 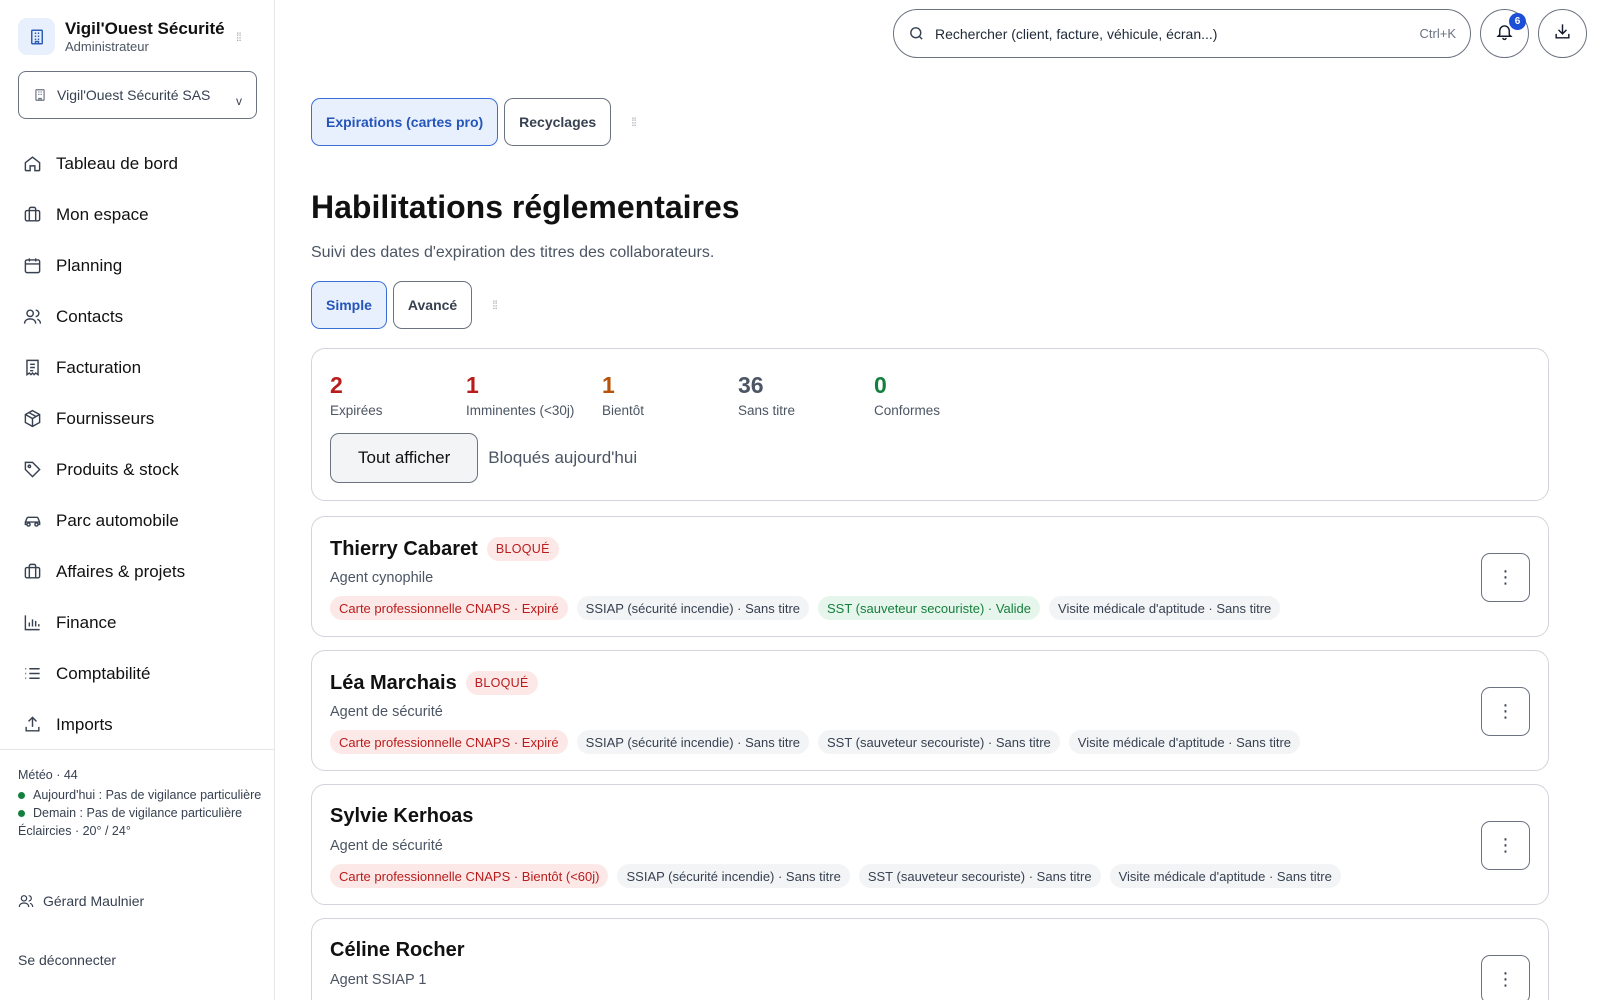 I want to click on collaborator-name: Thierry Cabaret, so click(x=404, y=549).